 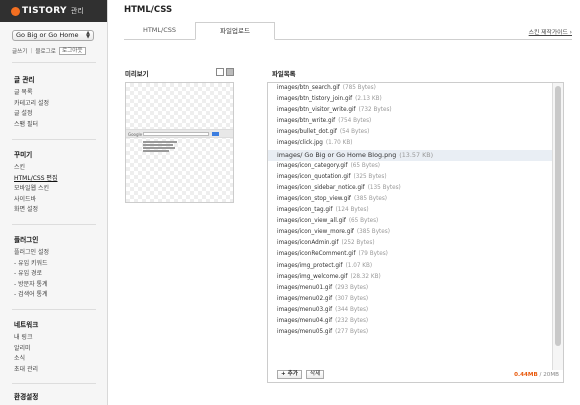 I want to click on menu-group-post: 글 관리 글 목록 카테고리 설정 글 설정 스팸 필터, so click(x=31, y=102).